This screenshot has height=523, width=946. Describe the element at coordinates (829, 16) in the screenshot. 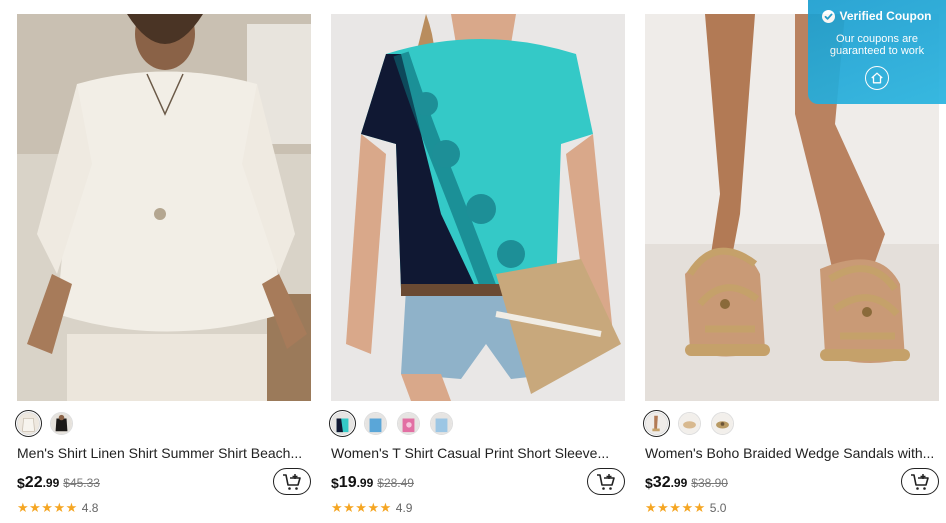

I see `check-circle-icon` at that location.